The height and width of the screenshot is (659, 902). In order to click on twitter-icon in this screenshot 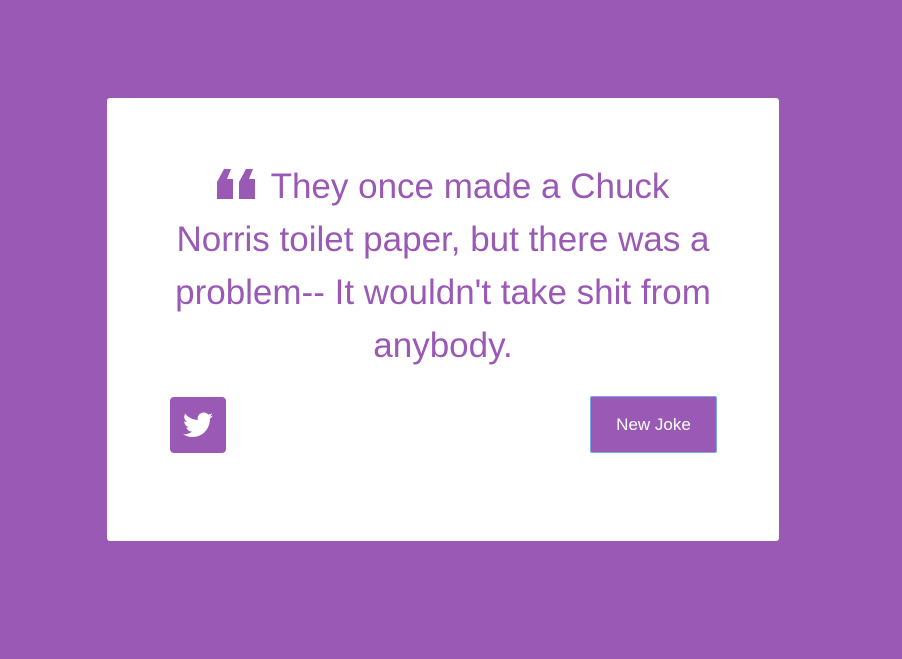, I will do `click(198, 425)`.